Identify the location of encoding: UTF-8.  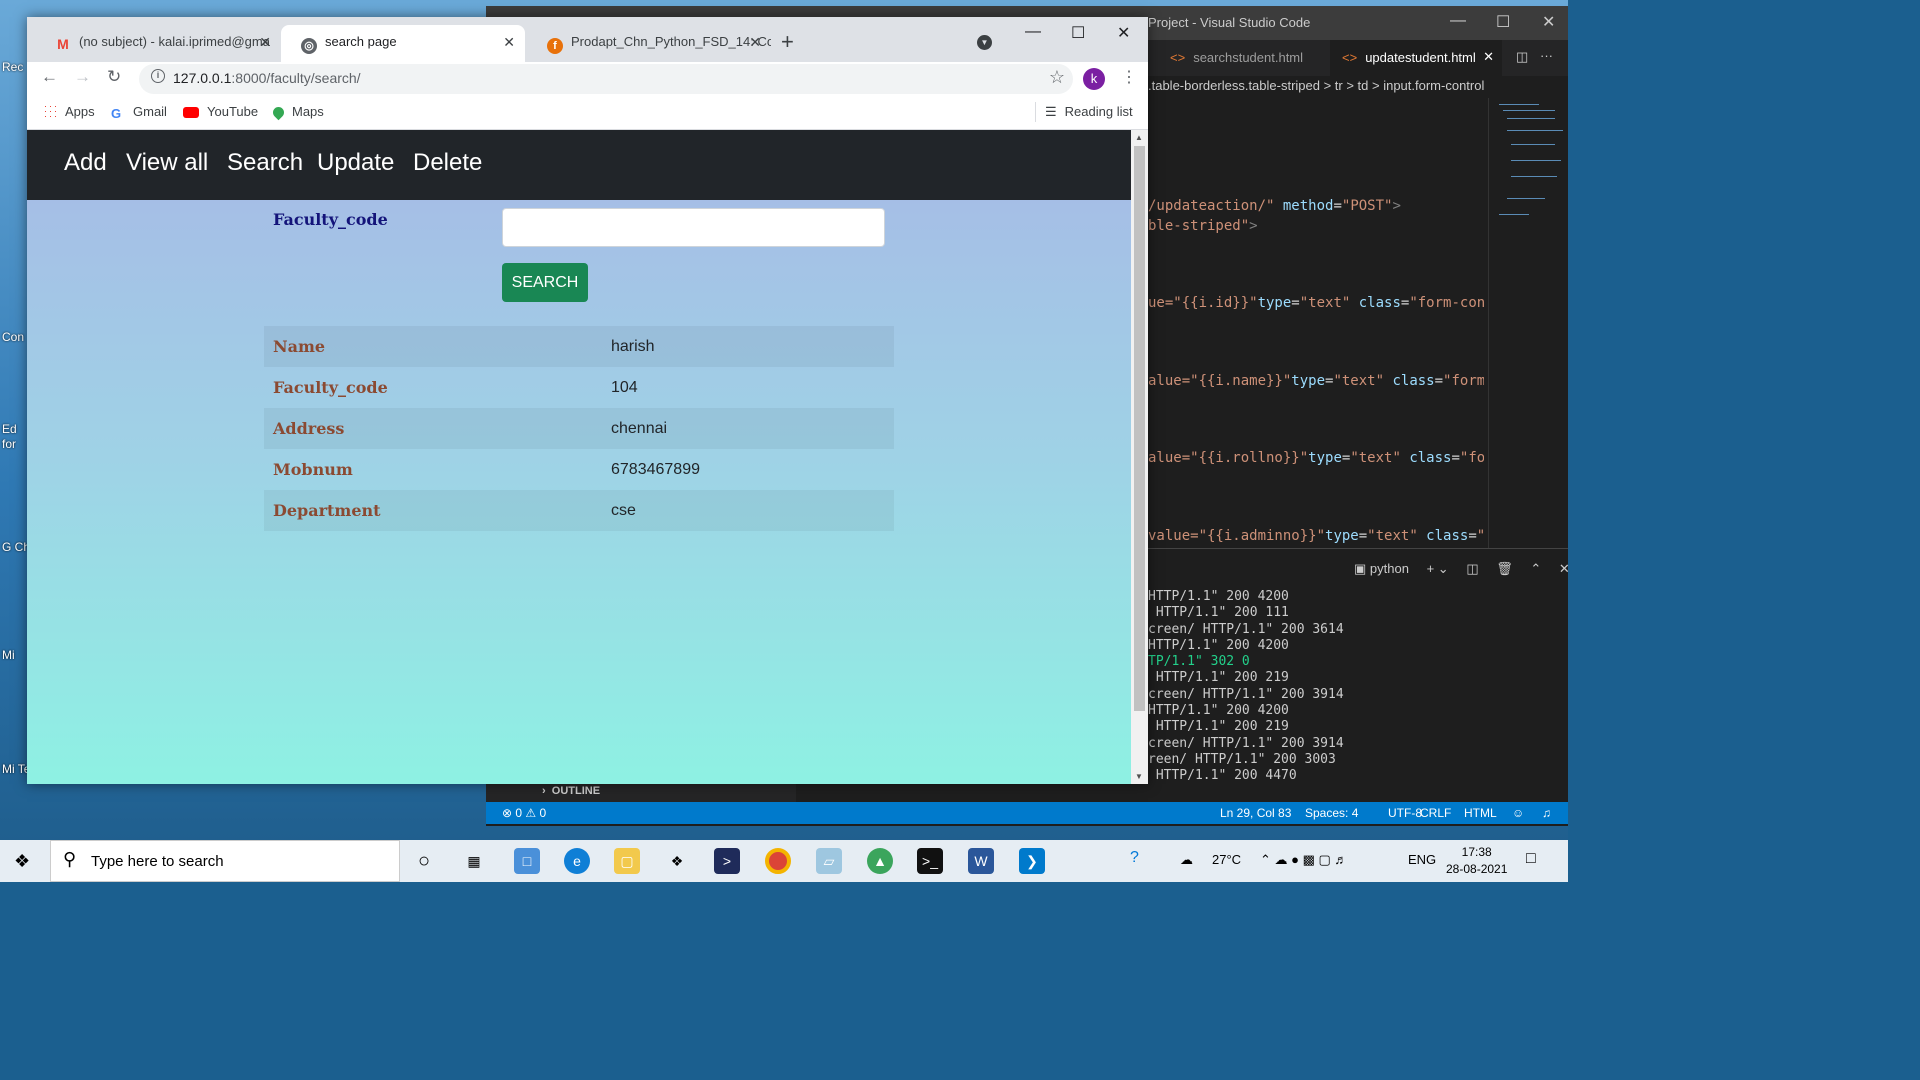
(1405, 813).